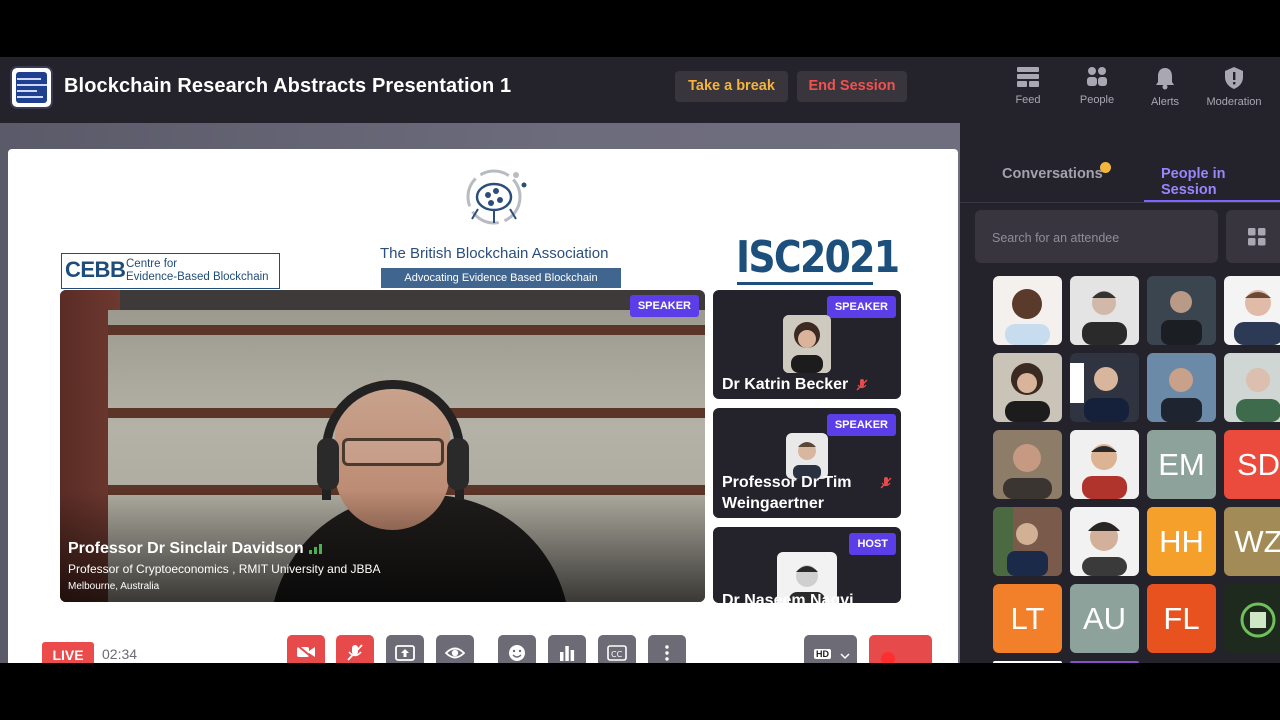 The height and width of the screenshot is (720, 1280). What do you see at coordinates (822, 654) in the screenshot?
I see `quality-label: HD` at bounding box center [822, 654].